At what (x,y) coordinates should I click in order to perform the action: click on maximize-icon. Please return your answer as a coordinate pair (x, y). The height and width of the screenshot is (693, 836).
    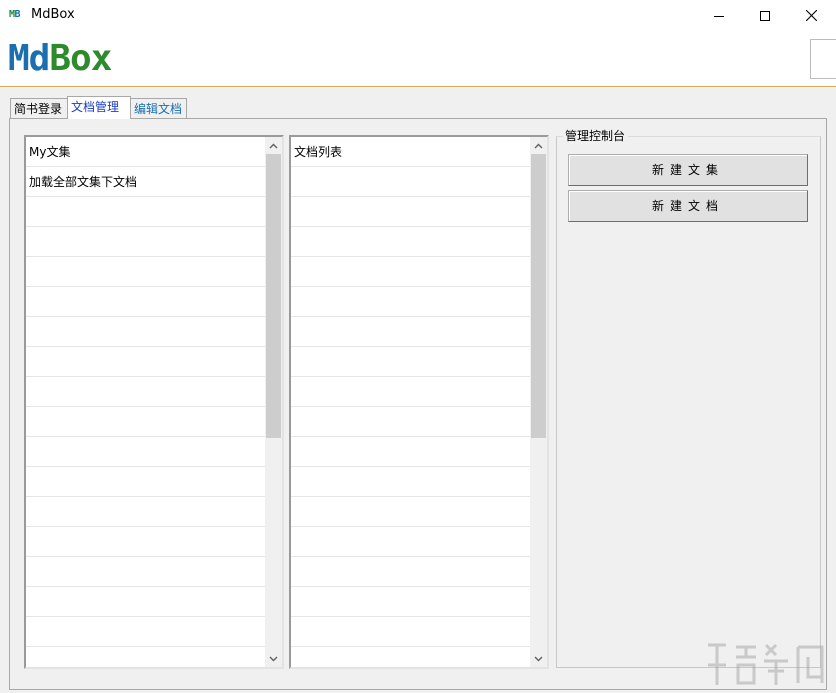
    Looking at the image, I should click on (765, 15).